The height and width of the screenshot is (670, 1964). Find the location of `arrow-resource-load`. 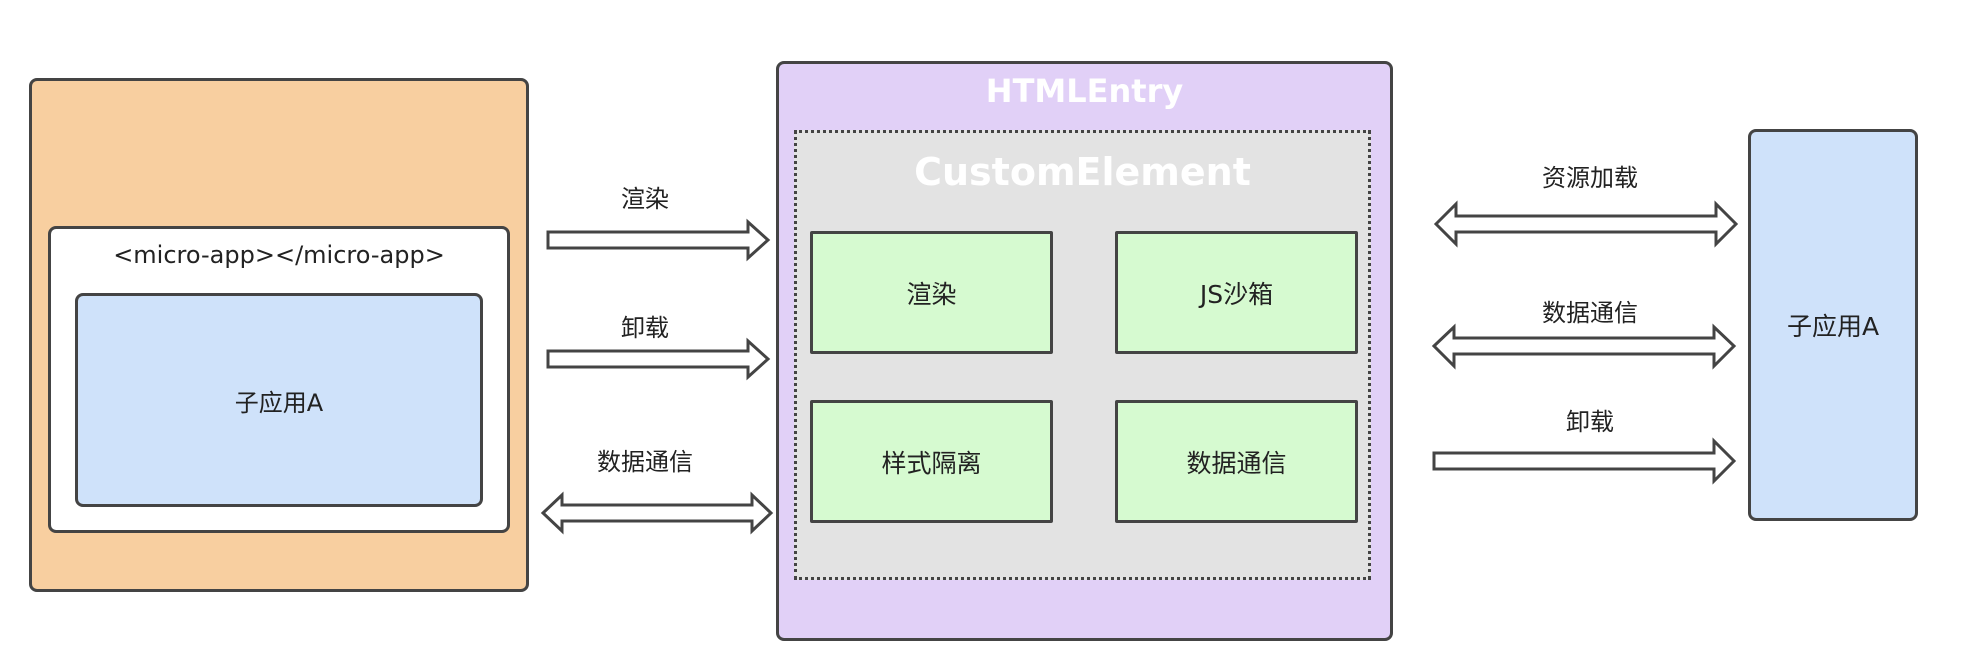

arrow-resource-load is located at coordinates (1586, 224).